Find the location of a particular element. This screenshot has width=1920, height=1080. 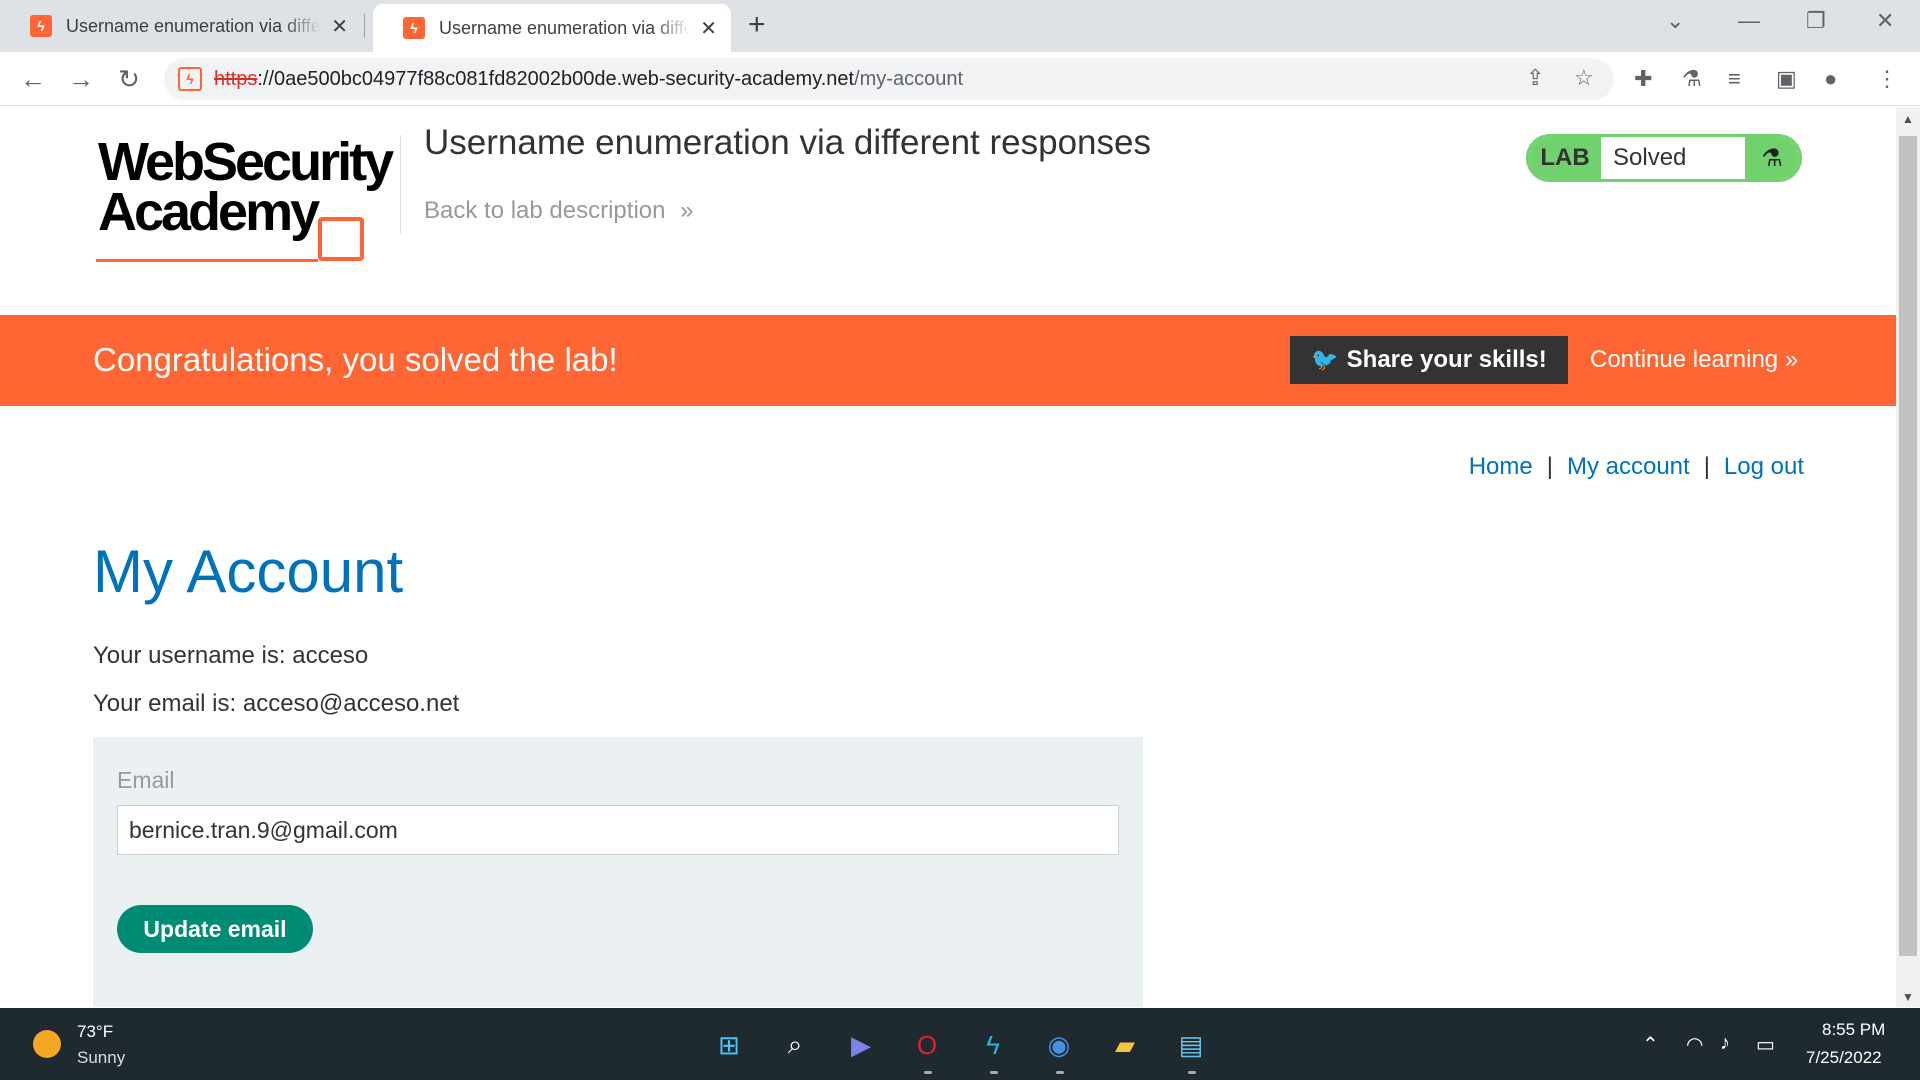

side-panel-icon: ▣ is located at coordinates (1786, 79).